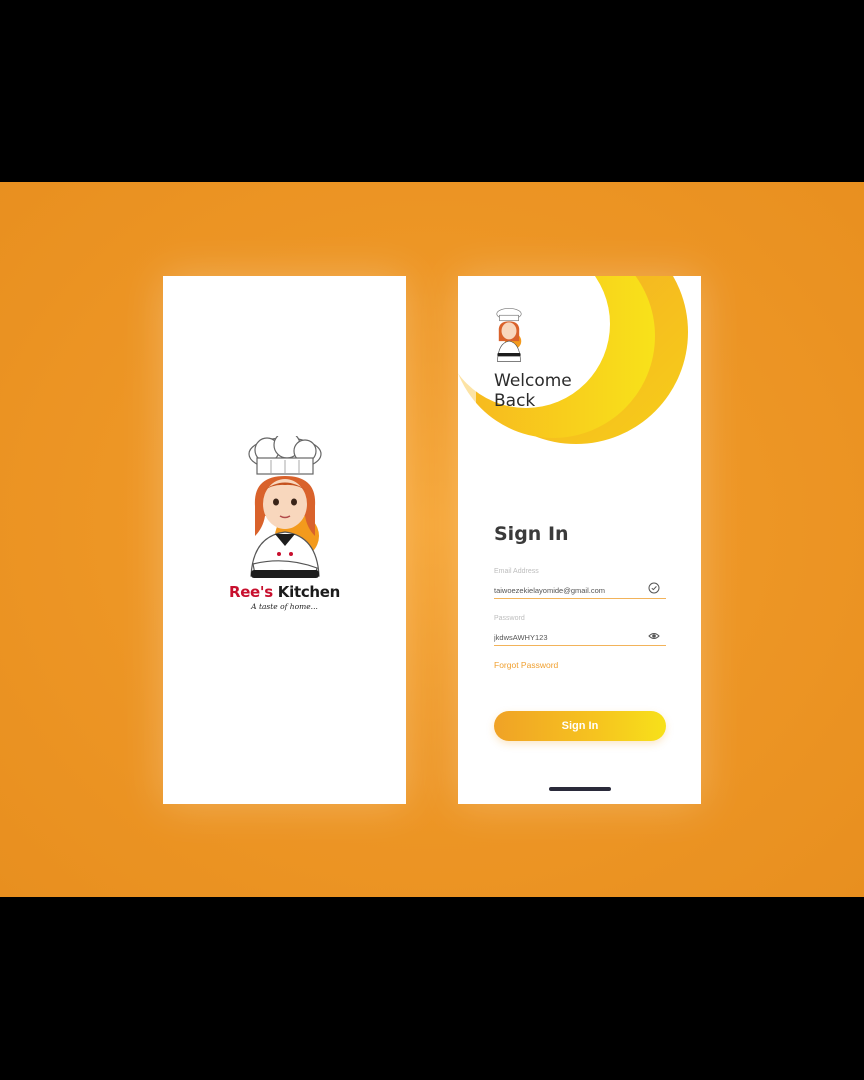  What do you see at coordinates (509, 335) in the screenshot?
I see `chef-mascot-small-logo` at bounding box center [509, 335].